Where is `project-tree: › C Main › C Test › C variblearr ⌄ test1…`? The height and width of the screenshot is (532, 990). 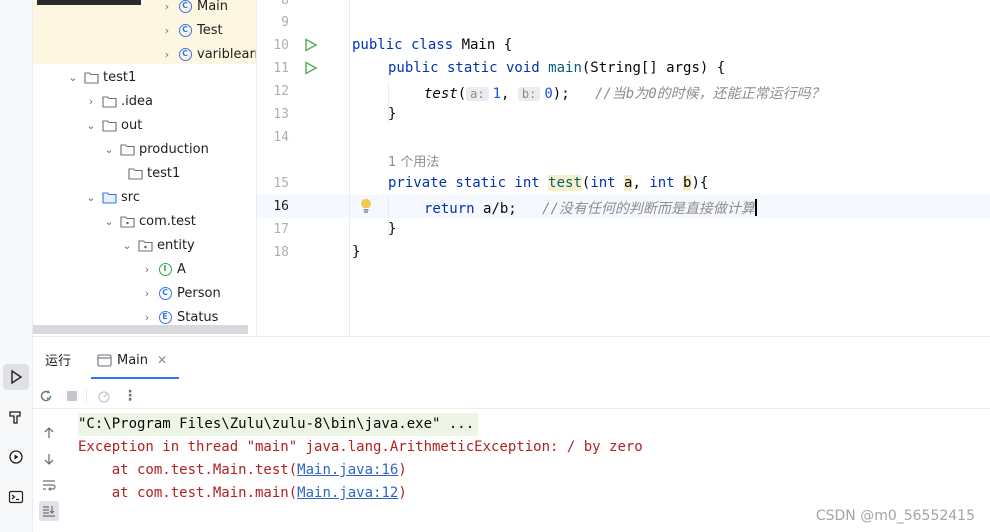 project-tree: › C Main › C Test › C variblearr ⌄ test1… is located at coordinates (144, 168).